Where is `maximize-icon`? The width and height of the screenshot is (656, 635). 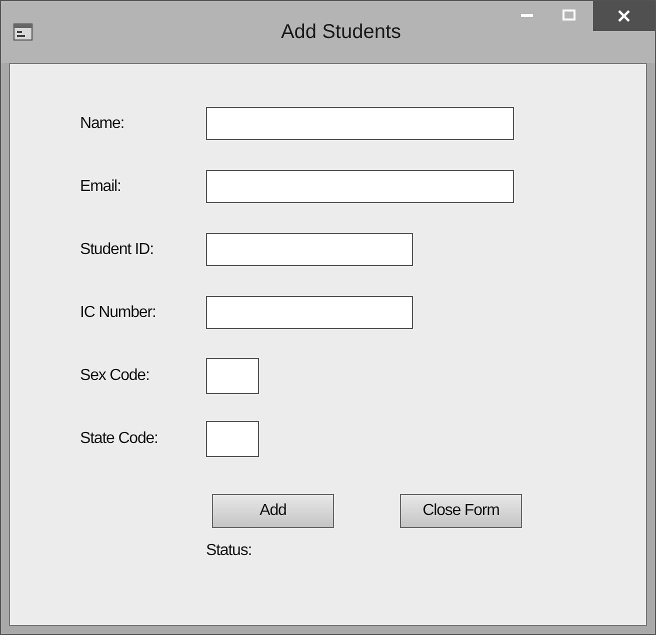
maximize-icon is located at coordinates (569, 15).